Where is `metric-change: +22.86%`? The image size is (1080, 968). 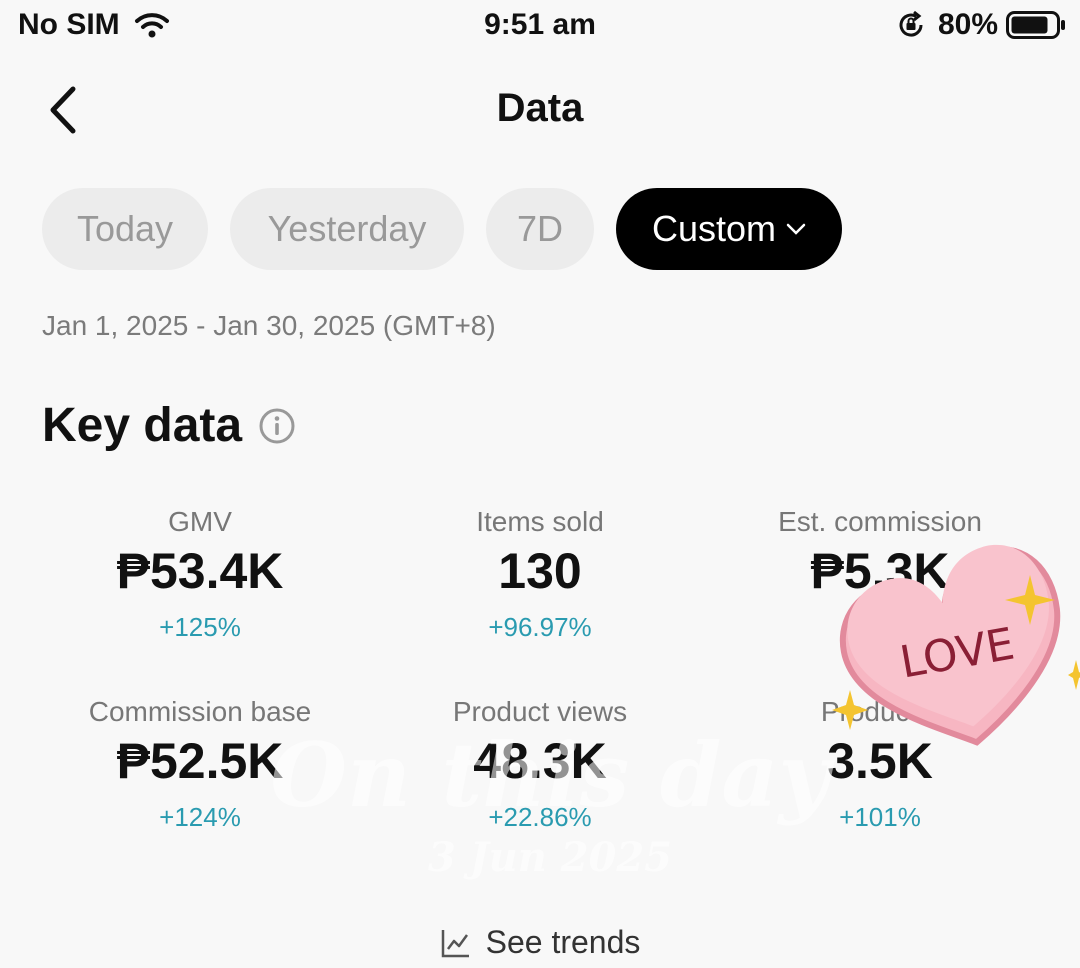 metric-change: +22.86% is located at coordinates (540, 817).